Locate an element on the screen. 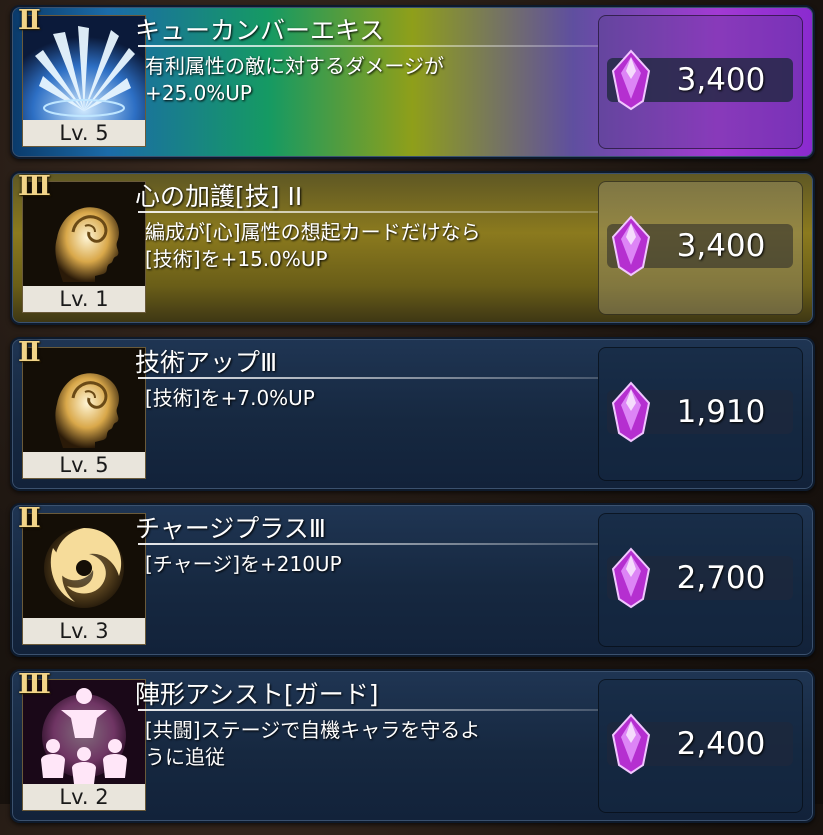  swirl-charge-icon is located at coordinates (84, 566).